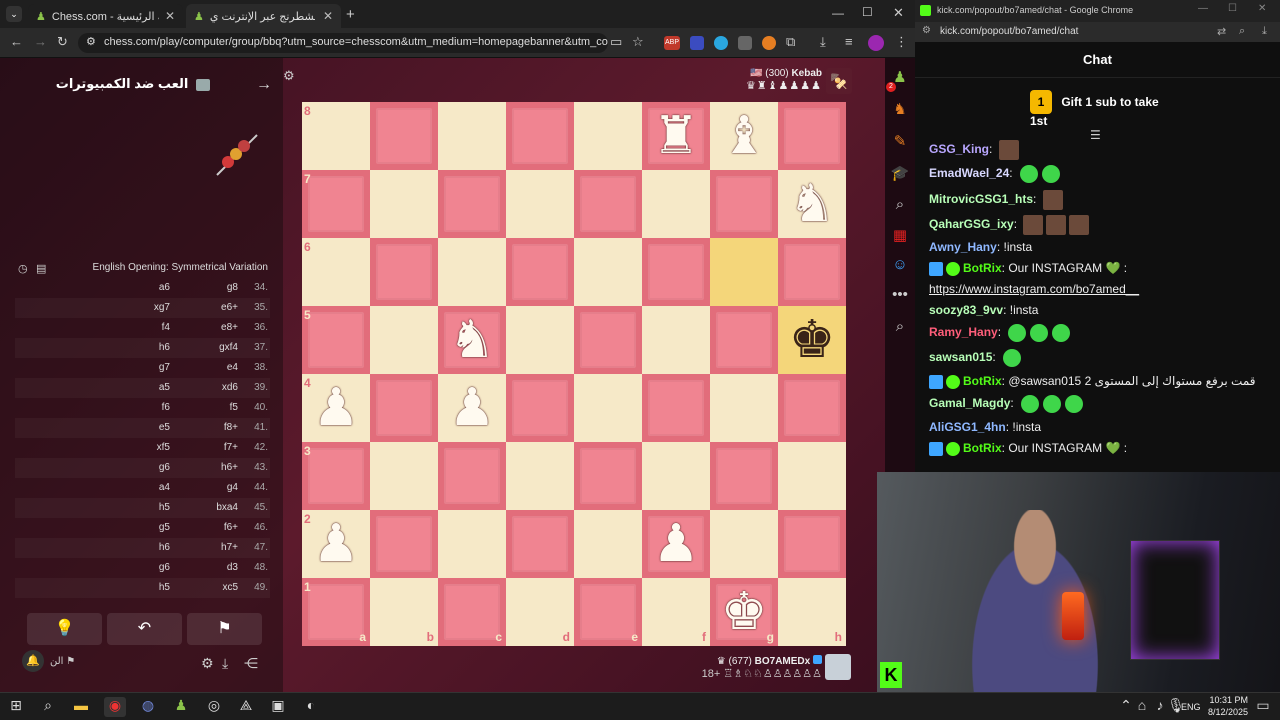 The height and width of the screenshot is (720, 1280). What do you see at coordinates (540, 272) in the screenshot?
I see `square-d6` at bounding box center [540, 272].